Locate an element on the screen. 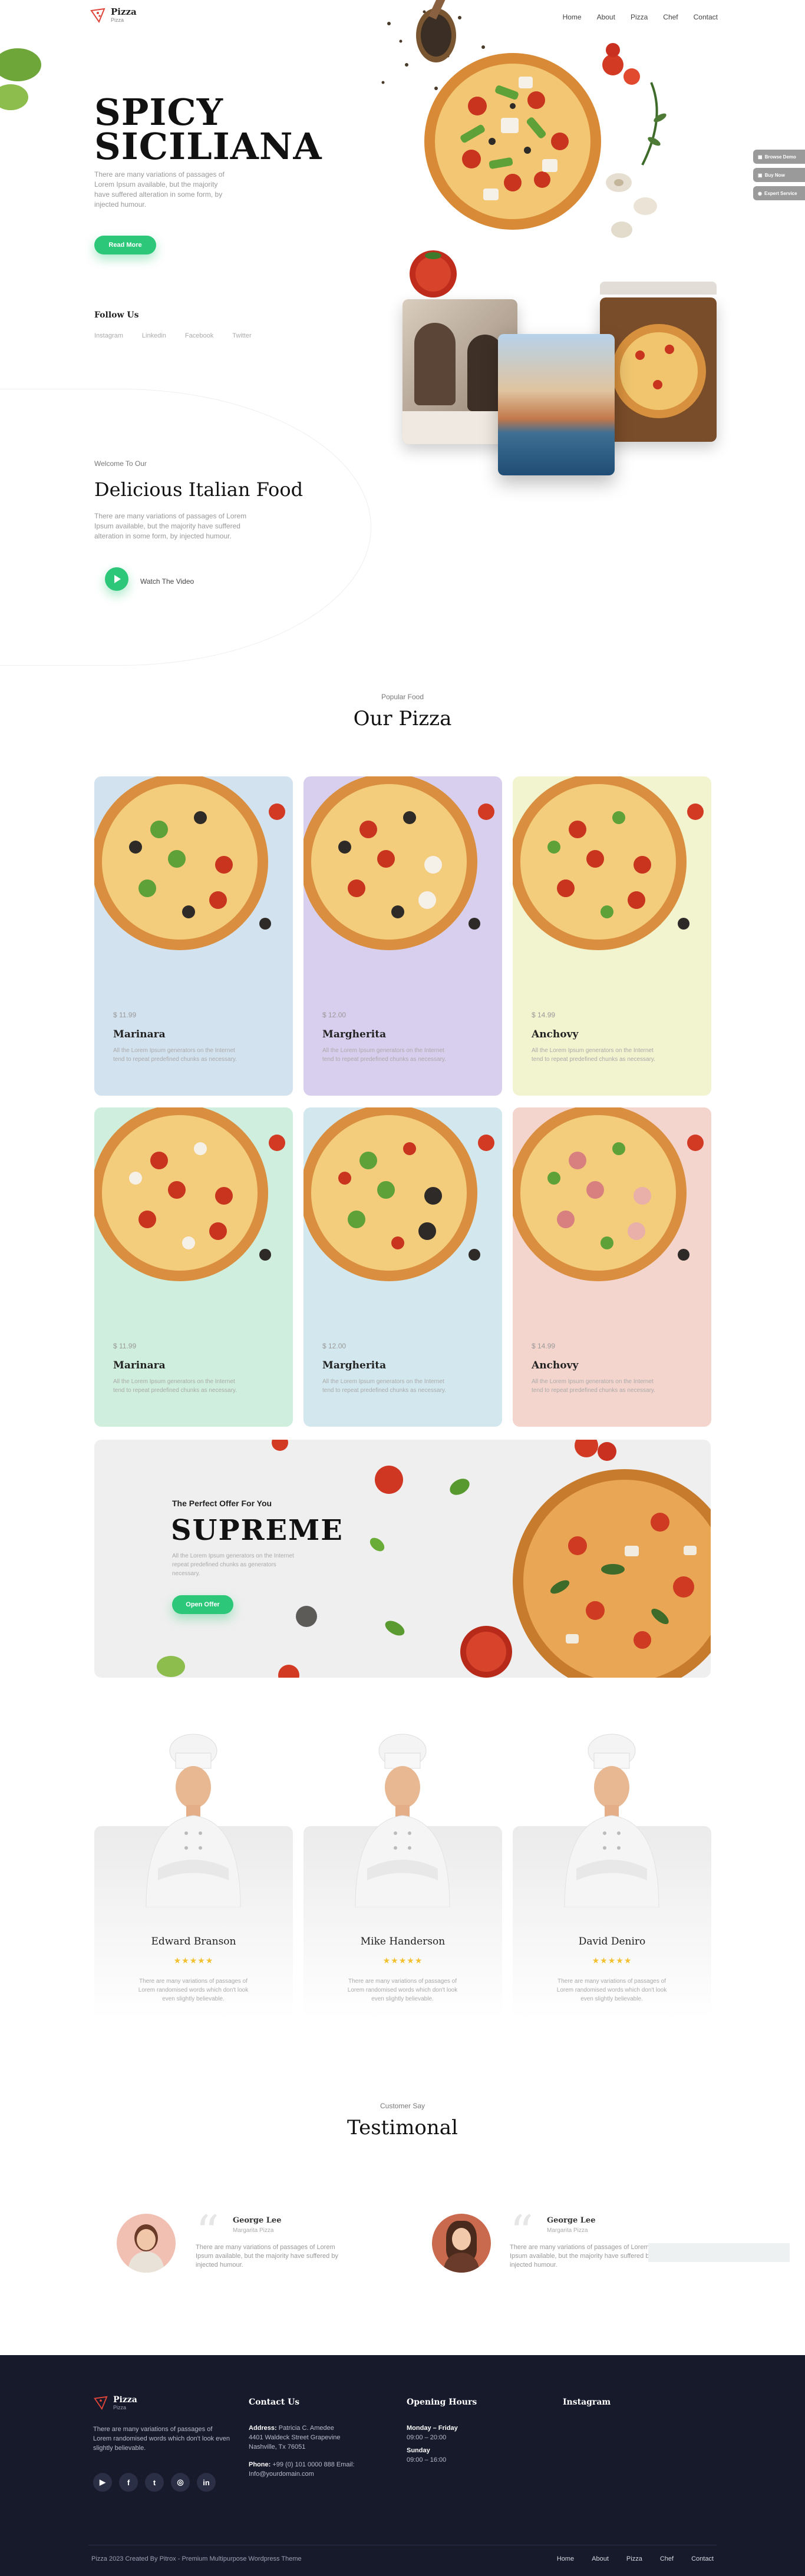  nav-home: Home is located at coordinates (572, 17).